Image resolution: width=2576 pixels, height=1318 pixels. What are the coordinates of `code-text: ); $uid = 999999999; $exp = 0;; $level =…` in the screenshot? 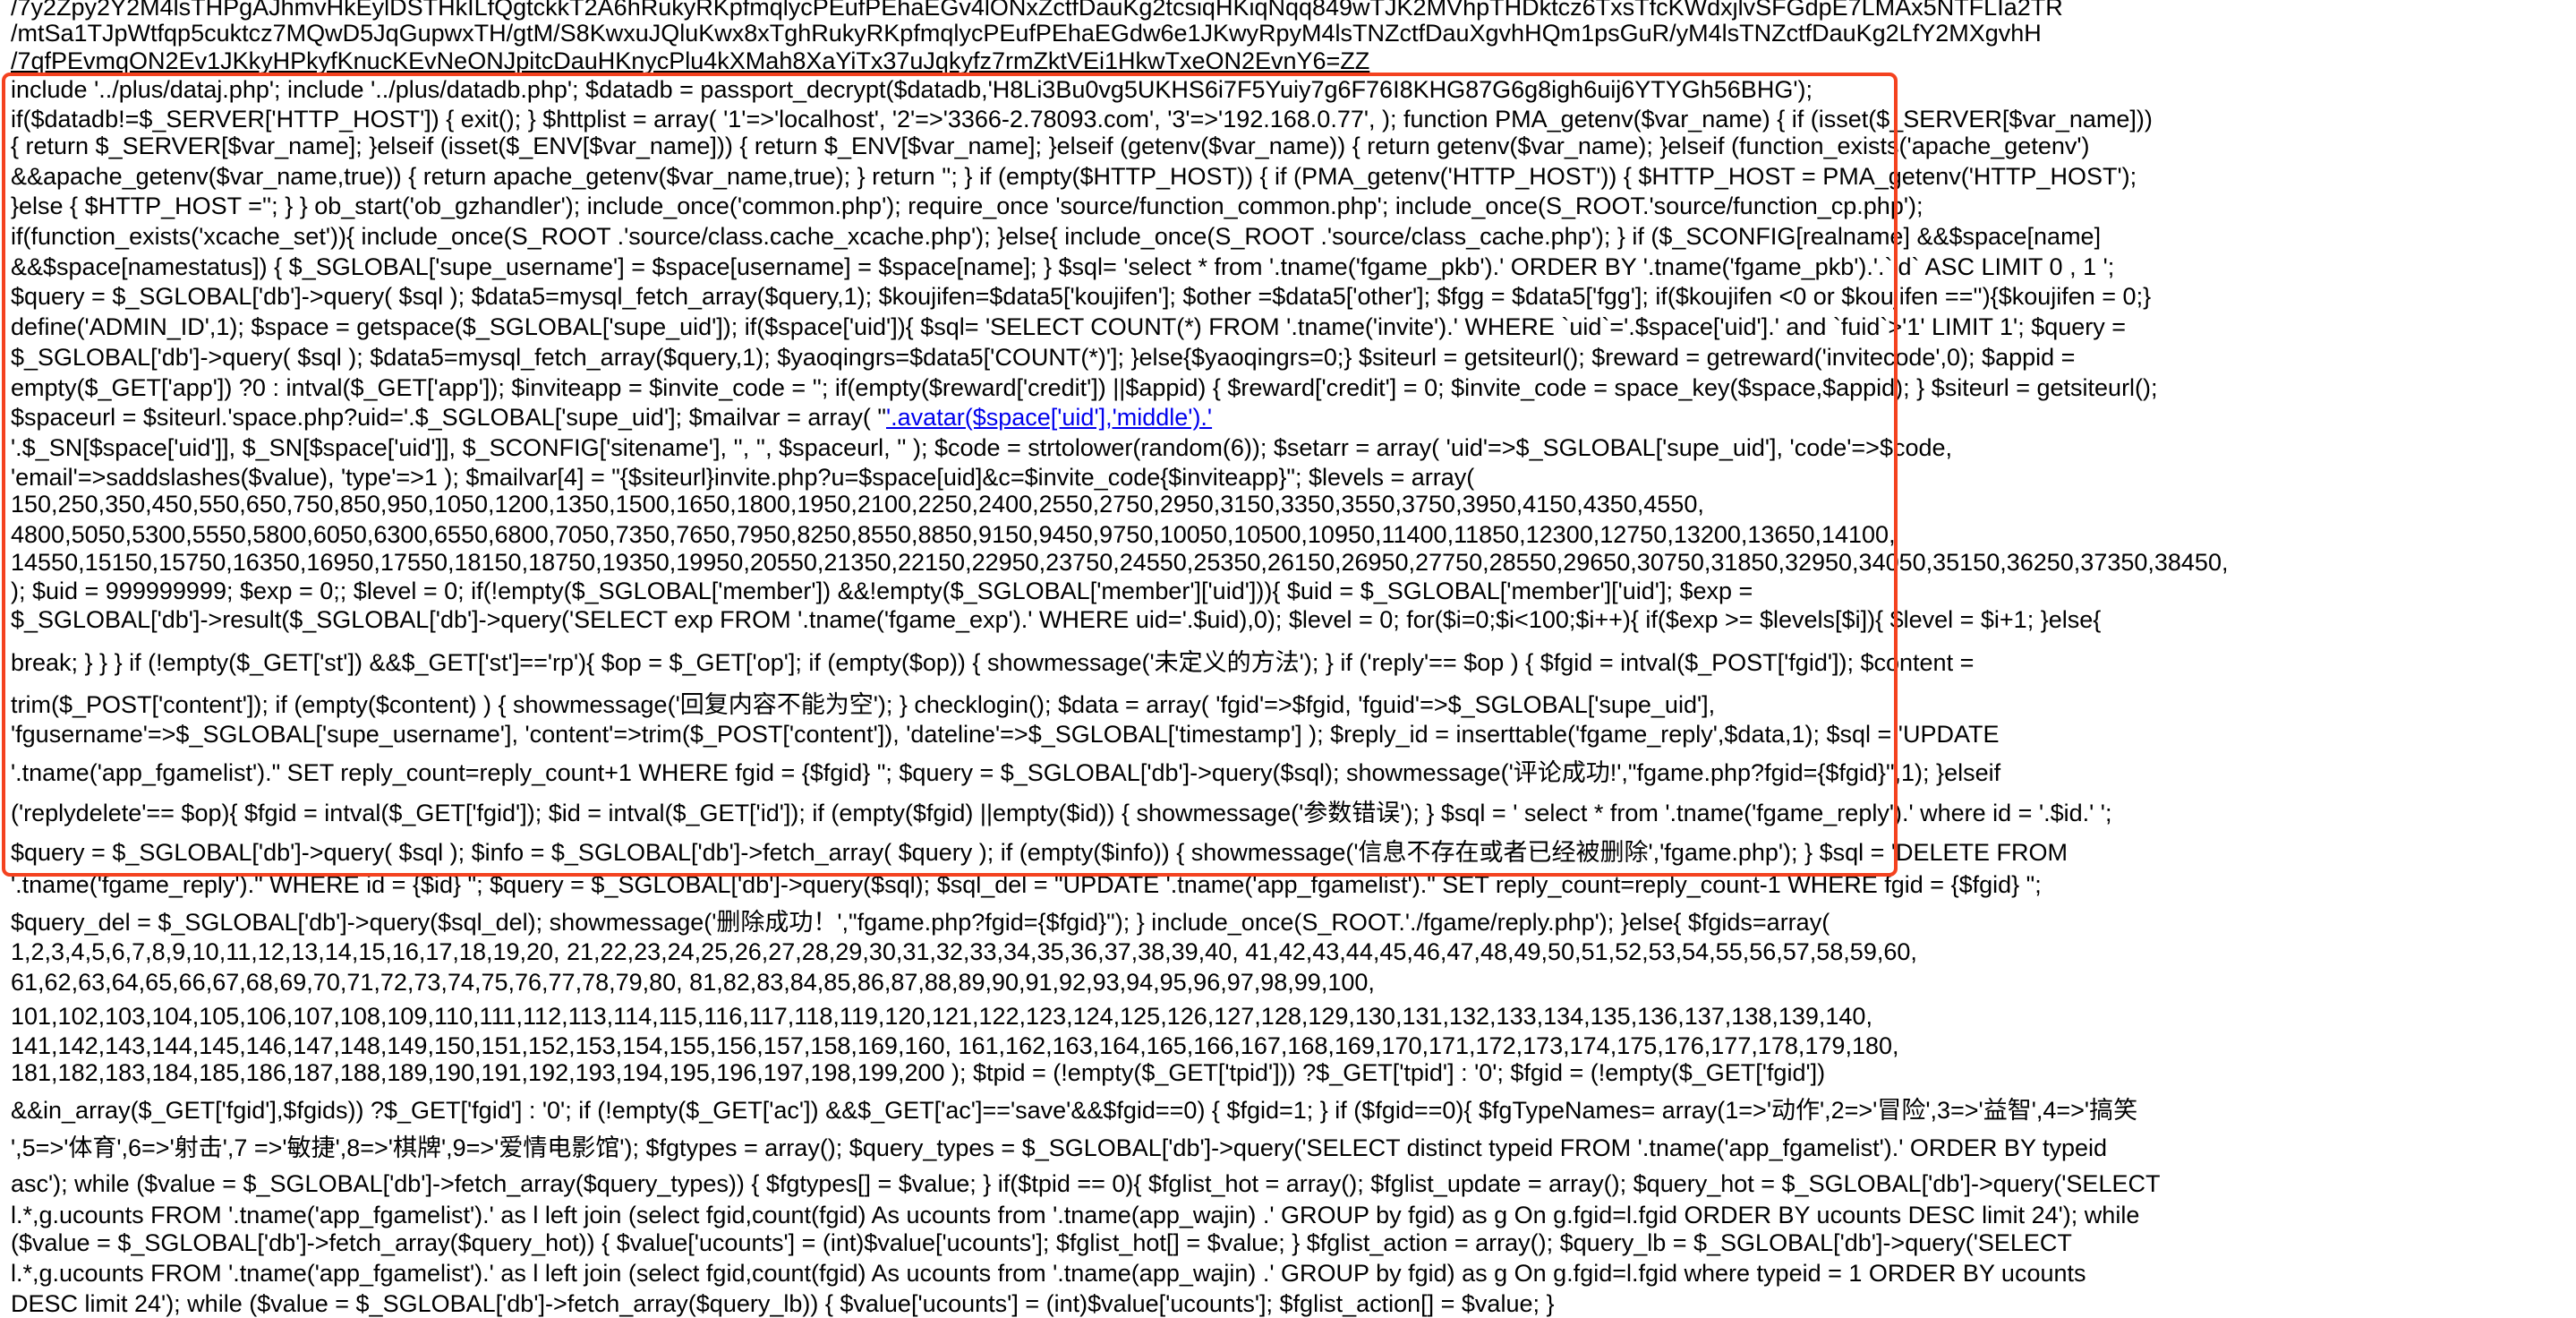 It's located at (882, 591).